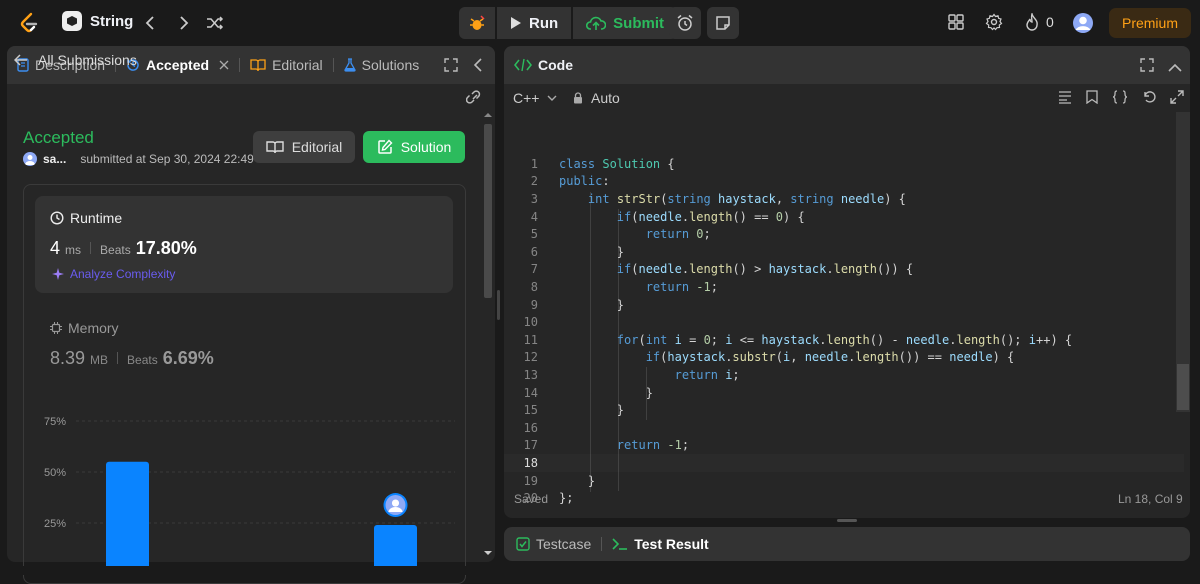 Image resolution: width=1200 pixels, height=584 pixels. I want to click on chevron-up-icon, so click(1175, 68).